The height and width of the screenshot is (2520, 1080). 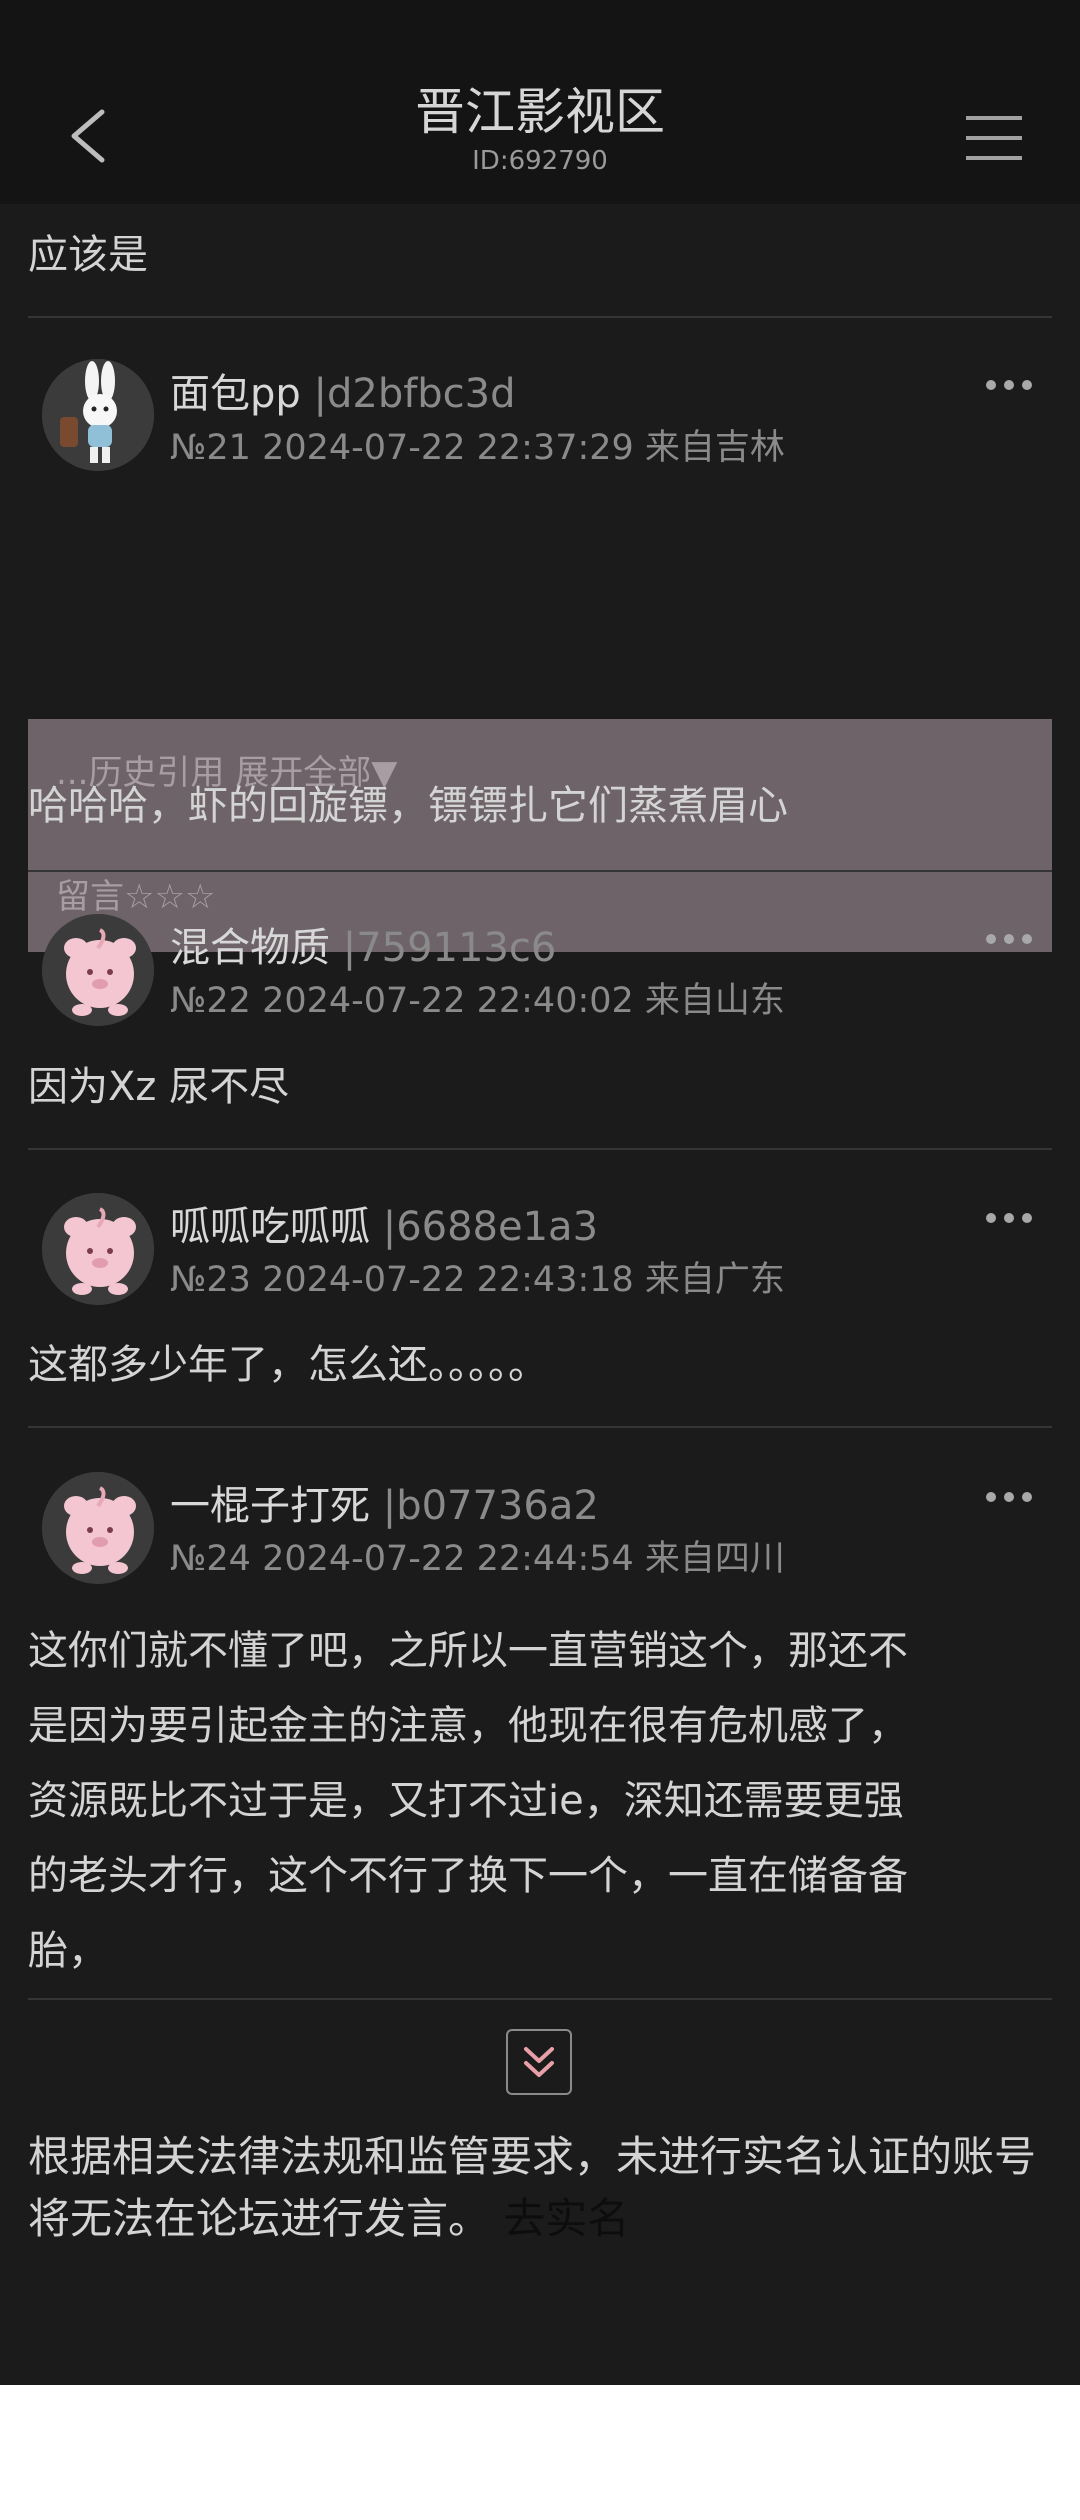 I want to click on bunny-avatar-icon, so click(x=98, y=415).